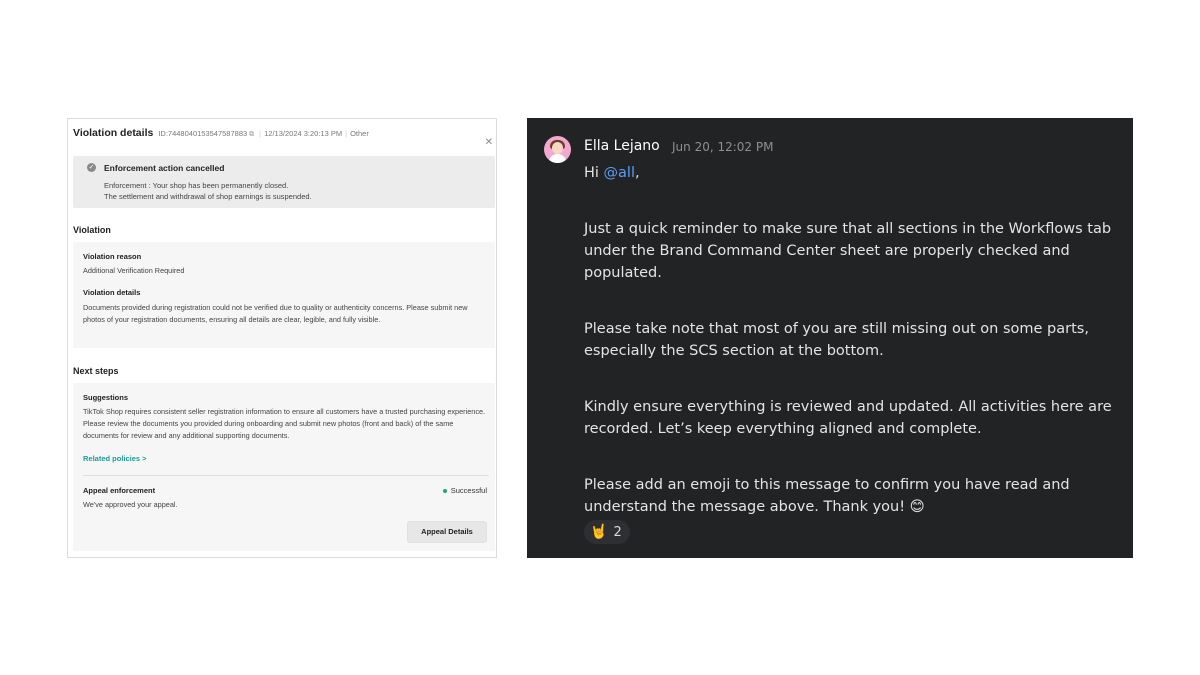 The image size is (1200, 675). Describe the element at coordinates (130, 504) in the screenshot. I see `appeal-text: We've approved your appeal.` at that location.